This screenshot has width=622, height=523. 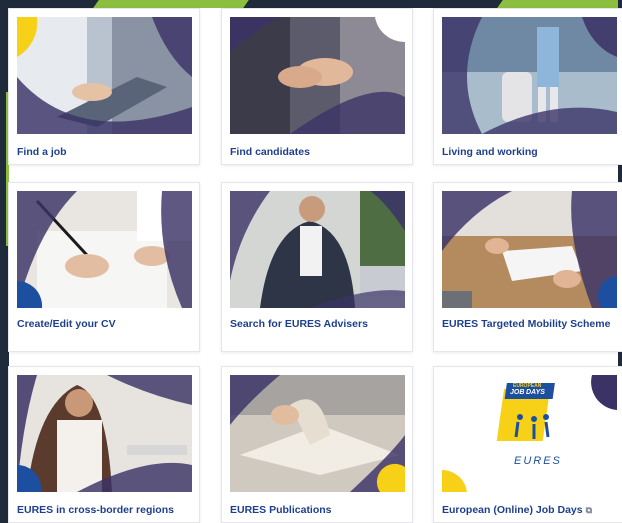 What do you see at coordinates (589, 510) in the screenshot?
I see `external-link-icon: ⧉` at bounding box center [589, 510].